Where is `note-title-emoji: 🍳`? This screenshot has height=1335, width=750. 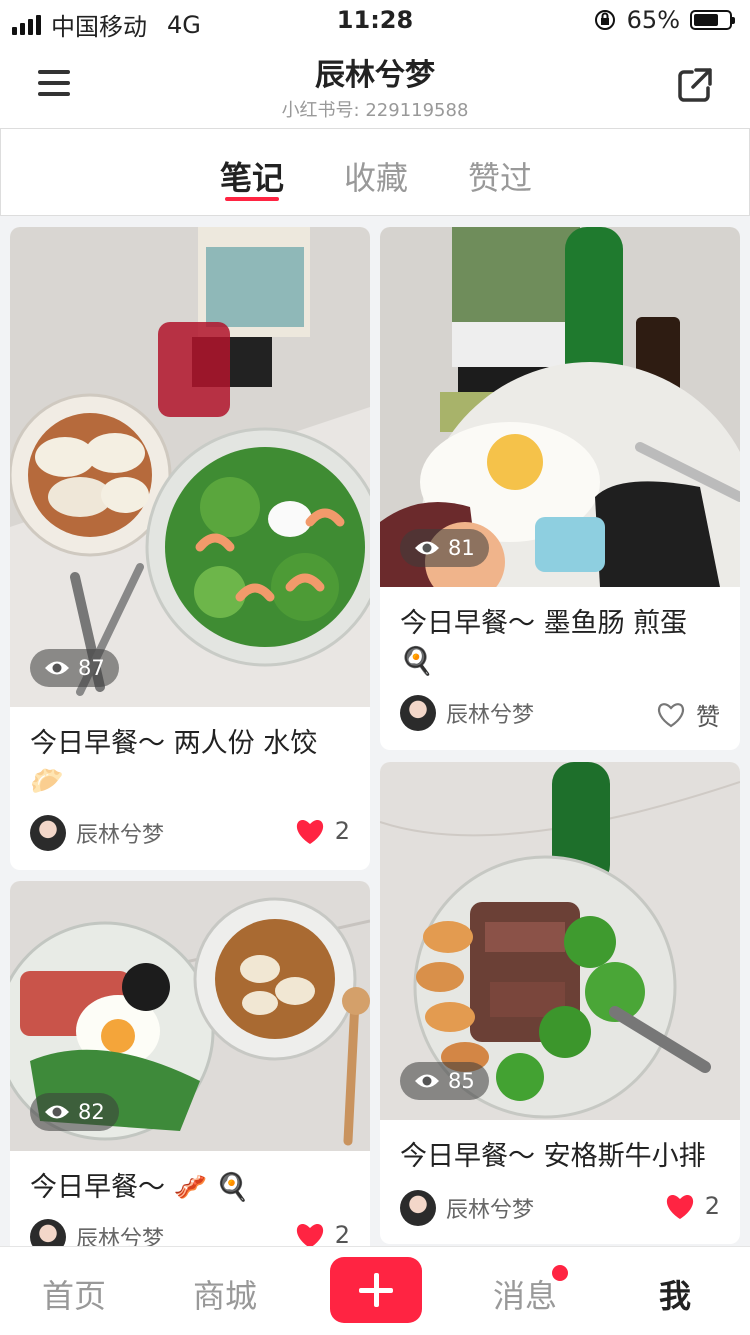
note-title-emoji: 🍳 is located at coordinates (417, 661).